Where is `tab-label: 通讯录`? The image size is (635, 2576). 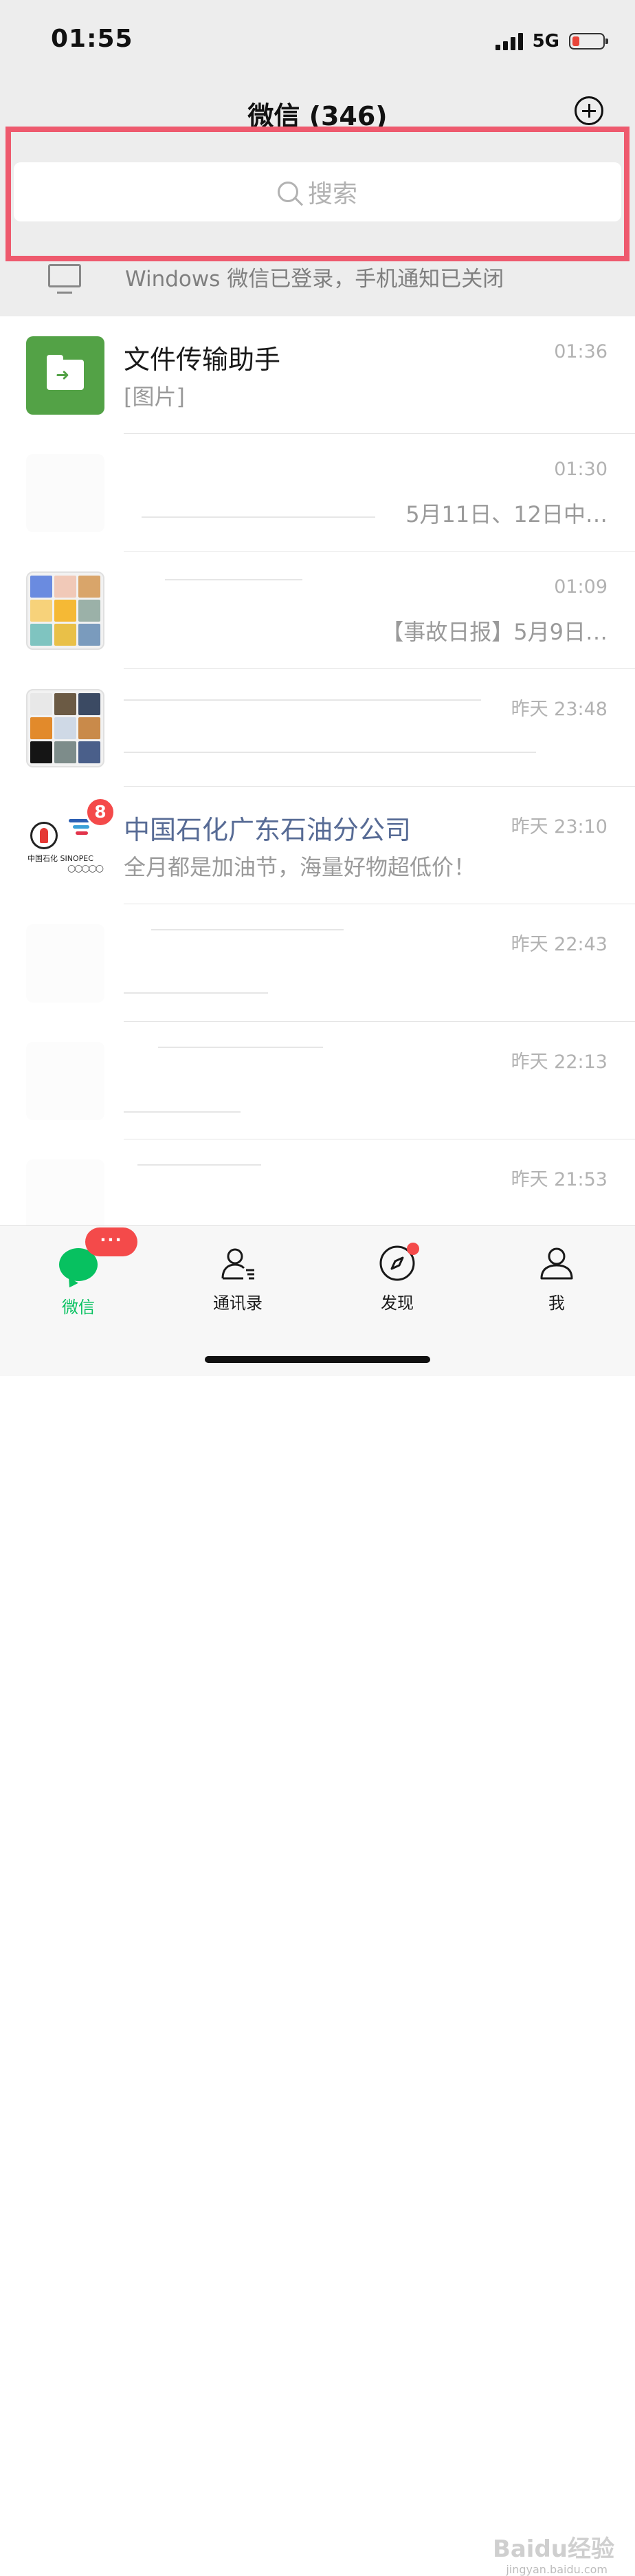 tab-label: 通讯录 is located at coordinates (238, 1303).